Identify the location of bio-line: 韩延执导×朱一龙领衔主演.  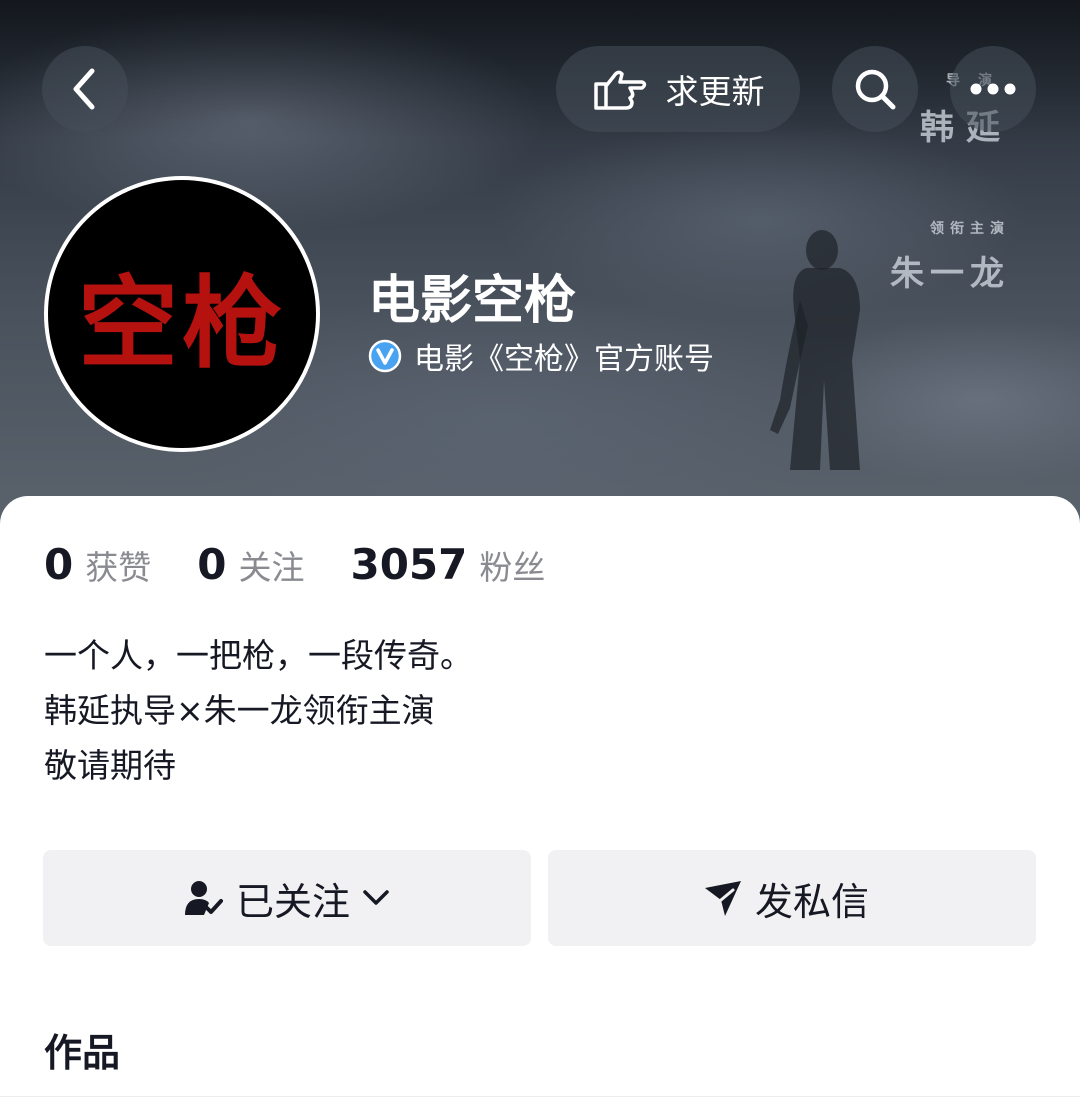
(239, 710).